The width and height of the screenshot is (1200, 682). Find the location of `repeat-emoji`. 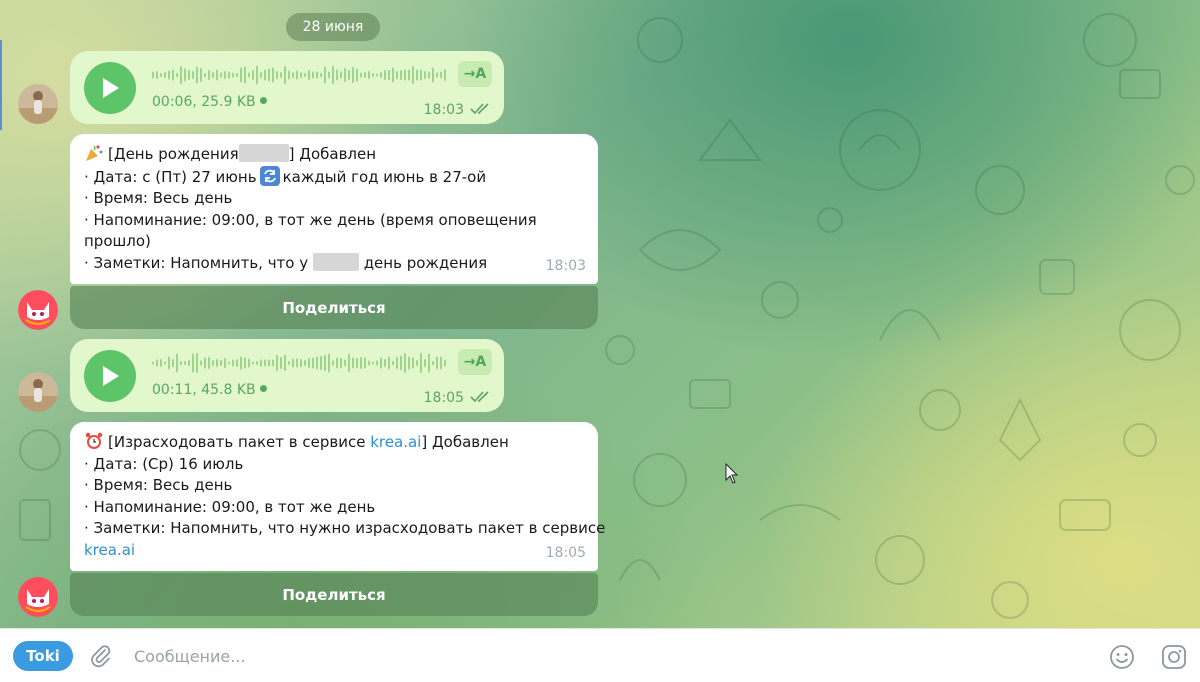

repeat-emoji is located at coordinates (269, 175).